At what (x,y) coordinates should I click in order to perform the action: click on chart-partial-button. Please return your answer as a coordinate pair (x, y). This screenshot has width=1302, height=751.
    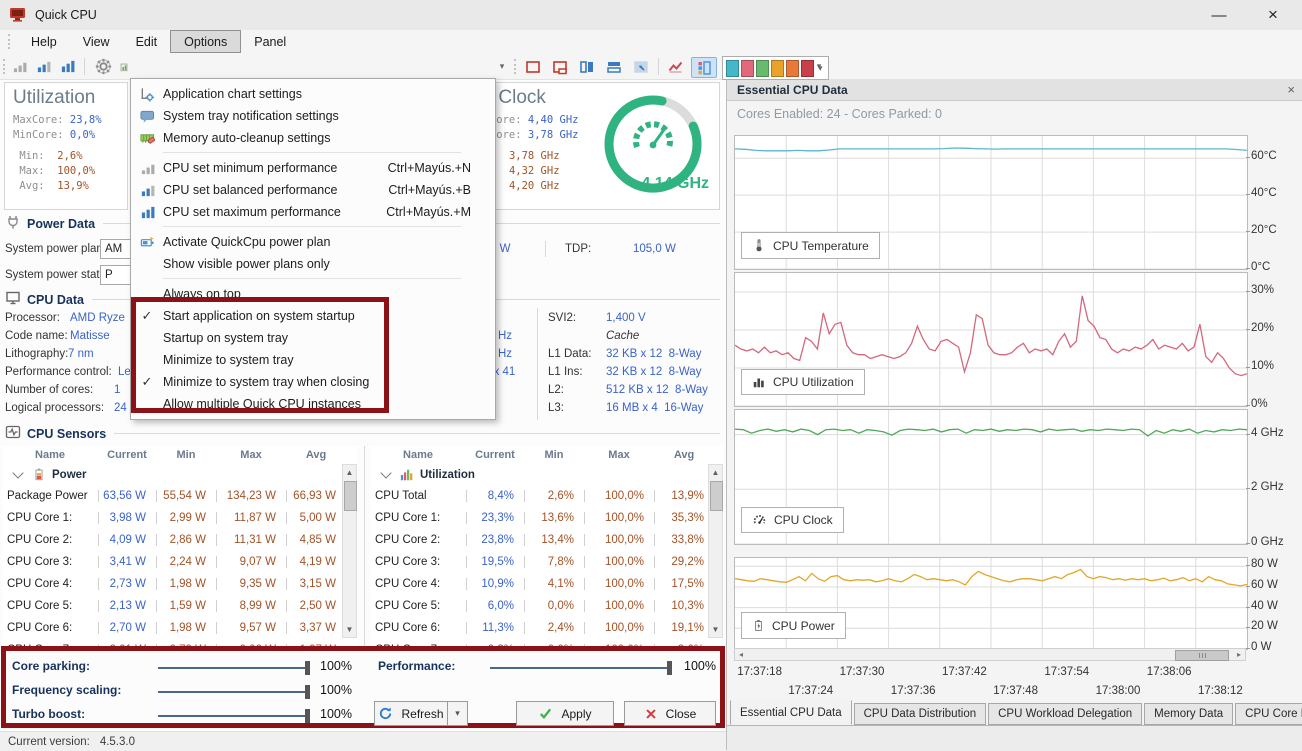
    Looking at the image, I should click on (123, 66).